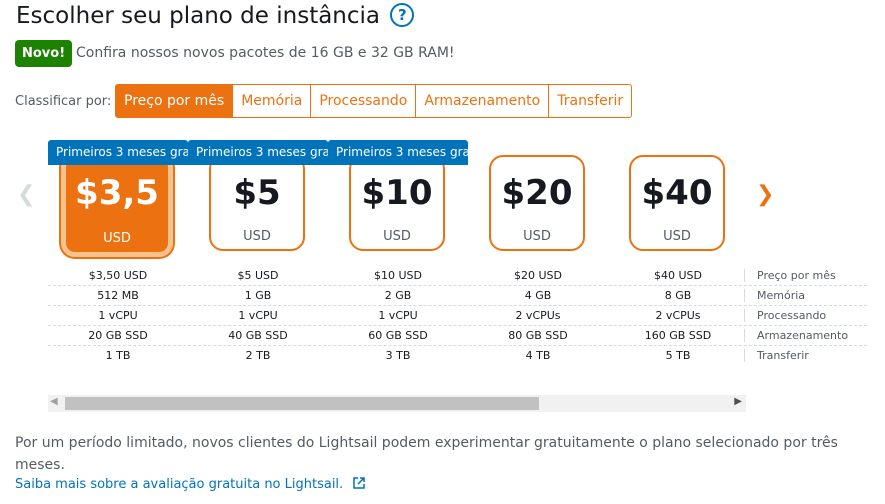 This screenshot has width=885, height=504. I want to click on spec-label: Armazenamento, so click(796, 335).